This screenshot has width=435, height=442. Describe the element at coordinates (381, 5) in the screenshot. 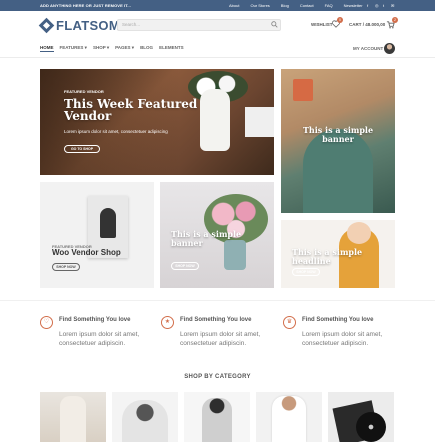

I see `social-icons: f ◎ t ✉` at that location.